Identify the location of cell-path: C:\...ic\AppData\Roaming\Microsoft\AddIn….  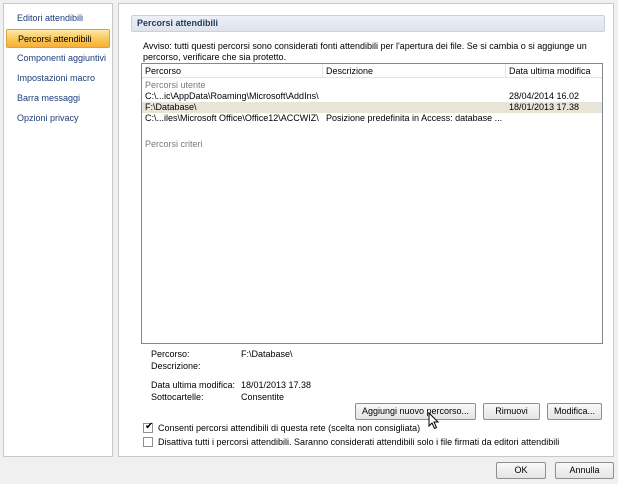
(232, 96).